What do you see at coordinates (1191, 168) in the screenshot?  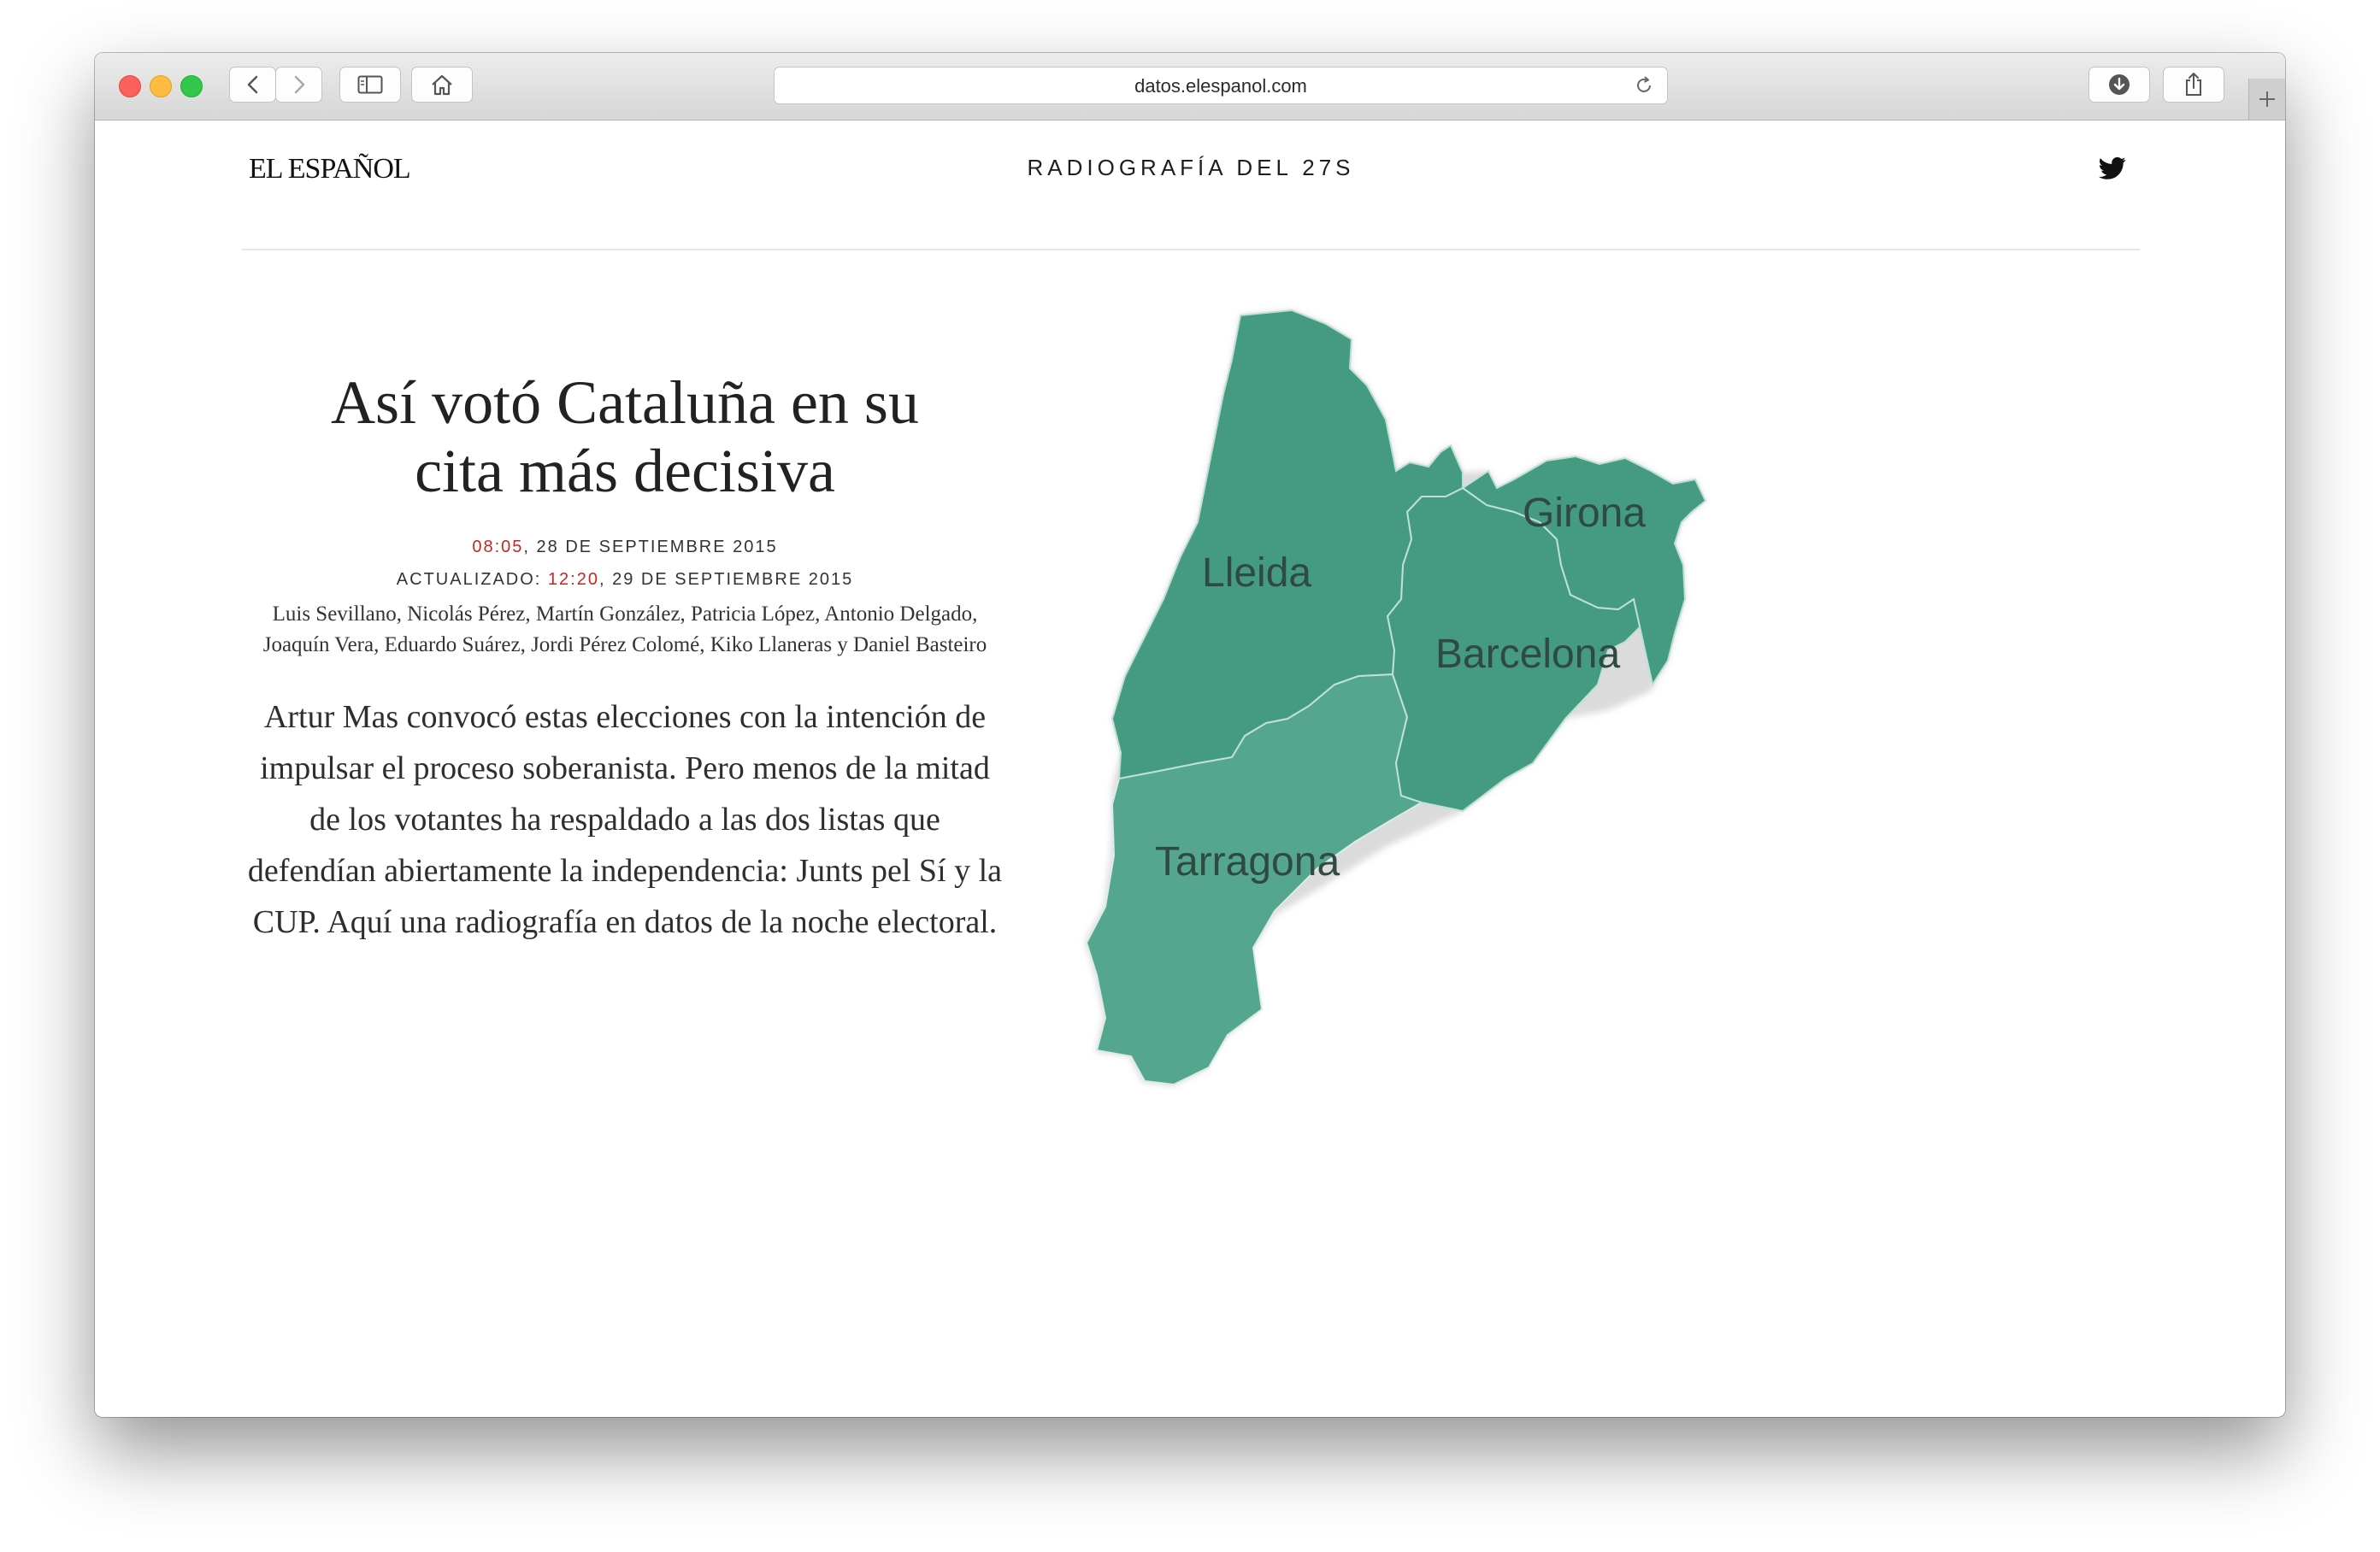 I see `section-title: RADIOGRAFÍA DEL 27S` at bounding box center [1191, 168].